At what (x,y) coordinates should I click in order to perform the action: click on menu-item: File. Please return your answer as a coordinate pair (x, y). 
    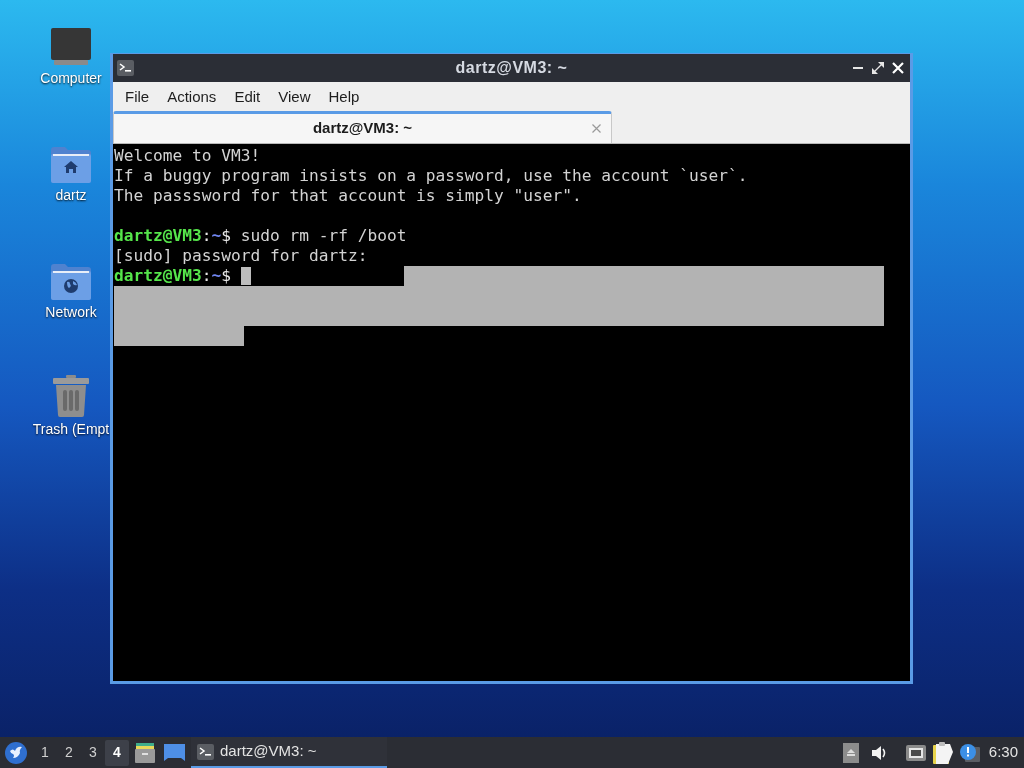
    Looking at the image, I should click on (137, 96).